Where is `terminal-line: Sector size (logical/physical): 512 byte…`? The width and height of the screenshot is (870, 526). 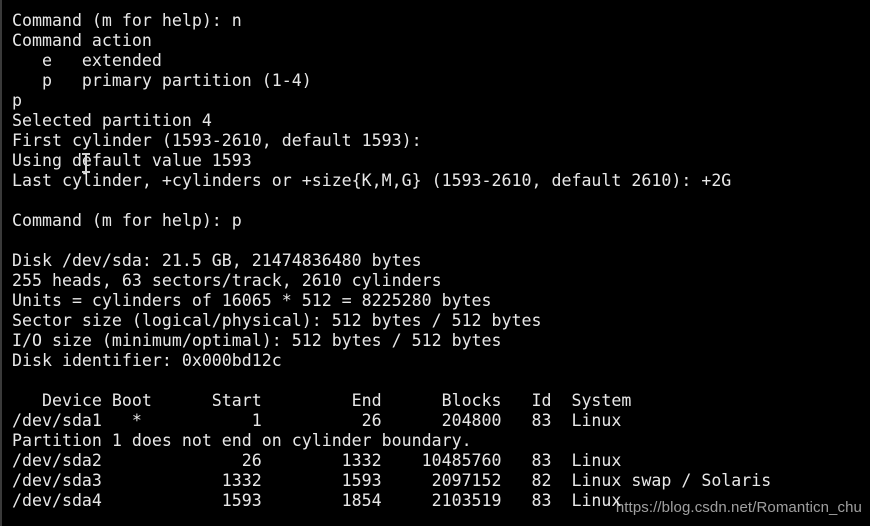
terminal-line: Sector size (logical/physical): 512 byte… is located at coordinates (277, 320).